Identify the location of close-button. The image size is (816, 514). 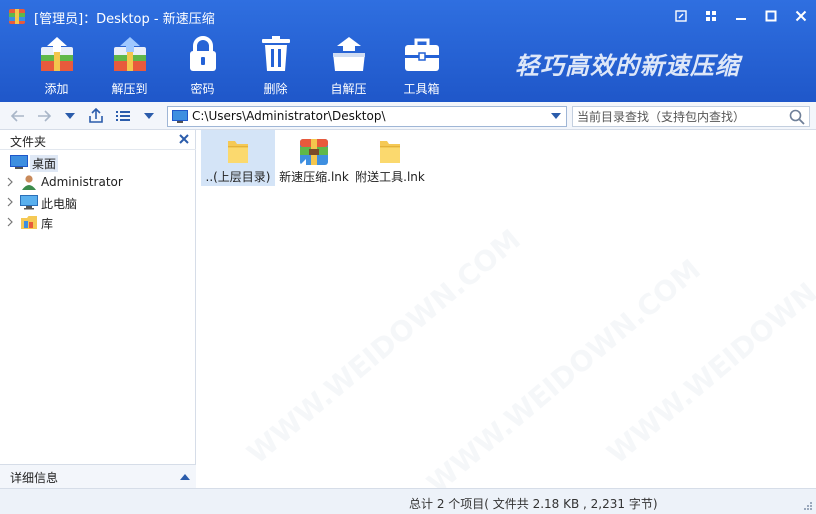
(801, 16).